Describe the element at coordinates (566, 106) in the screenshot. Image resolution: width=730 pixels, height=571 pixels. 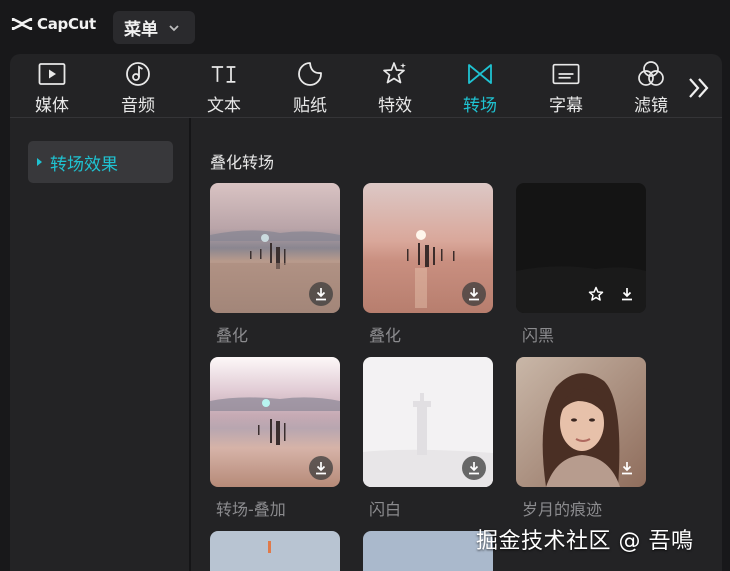
I see `tab-label: 字幕` at that location.